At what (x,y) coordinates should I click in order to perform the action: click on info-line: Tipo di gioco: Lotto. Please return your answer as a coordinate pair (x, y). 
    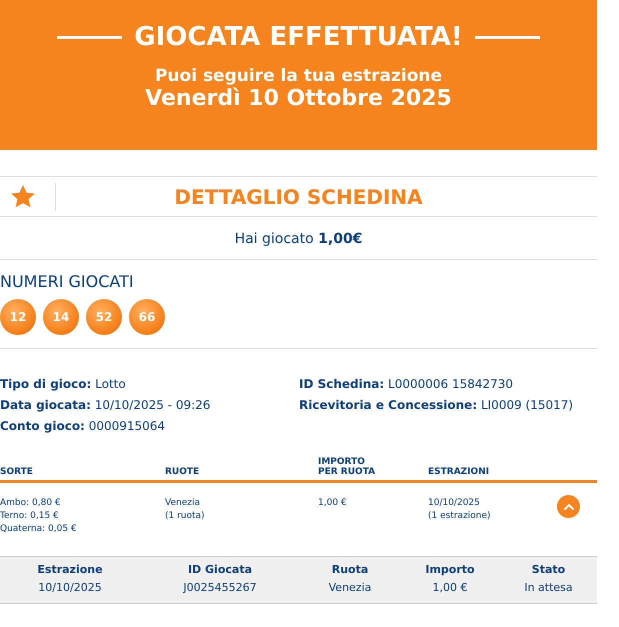
    Looking at the image, I should click on (63, 384).